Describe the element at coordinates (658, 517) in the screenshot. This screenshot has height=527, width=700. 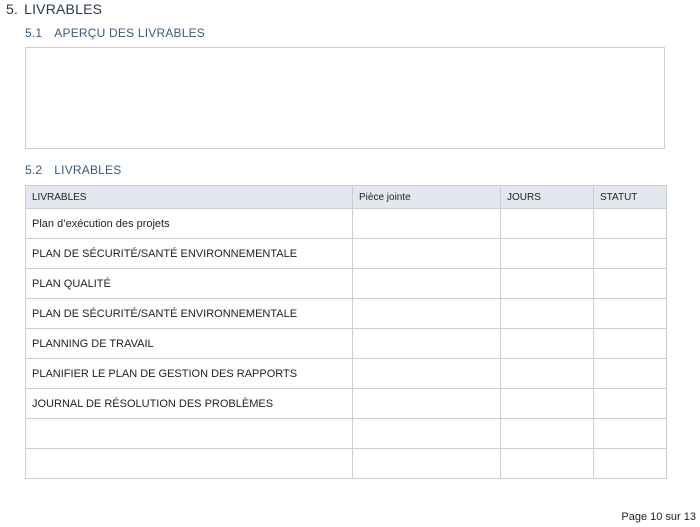
I see `page-number: Page 10 sur 13` at that location.